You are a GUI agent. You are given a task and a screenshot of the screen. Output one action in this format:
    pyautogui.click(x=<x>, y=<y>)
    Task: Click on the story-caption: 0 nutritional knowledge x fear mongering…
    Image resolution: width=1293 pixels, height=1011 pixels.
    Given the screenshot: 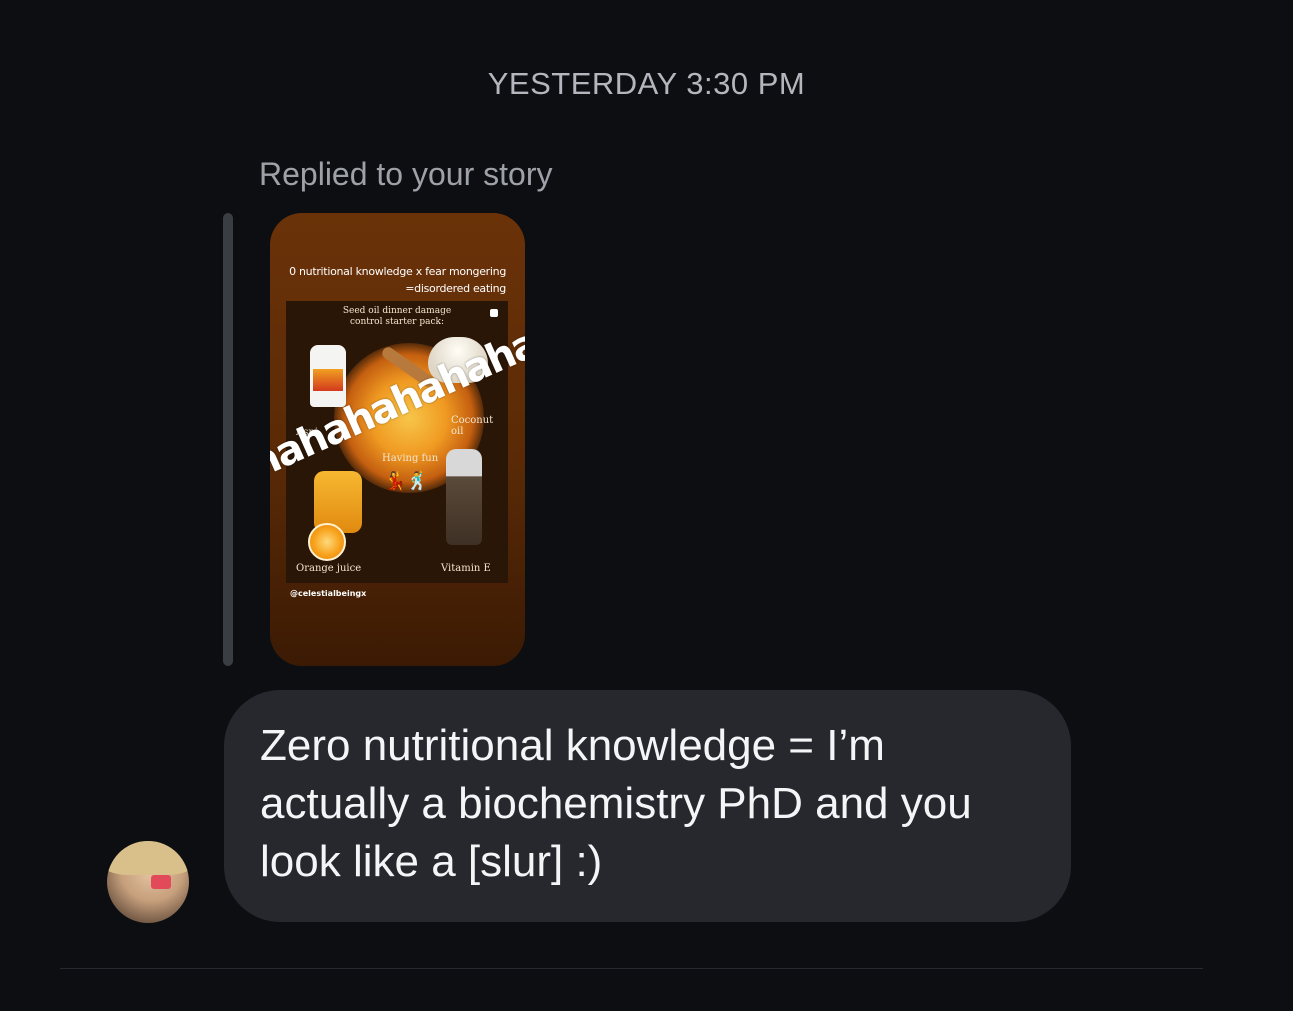 What is the action you would take?
    pyautogui.click(x=396, y=280)
    